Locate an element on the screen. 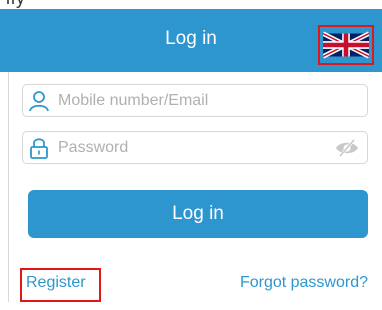  account-input is located at coordinates (193, 101).